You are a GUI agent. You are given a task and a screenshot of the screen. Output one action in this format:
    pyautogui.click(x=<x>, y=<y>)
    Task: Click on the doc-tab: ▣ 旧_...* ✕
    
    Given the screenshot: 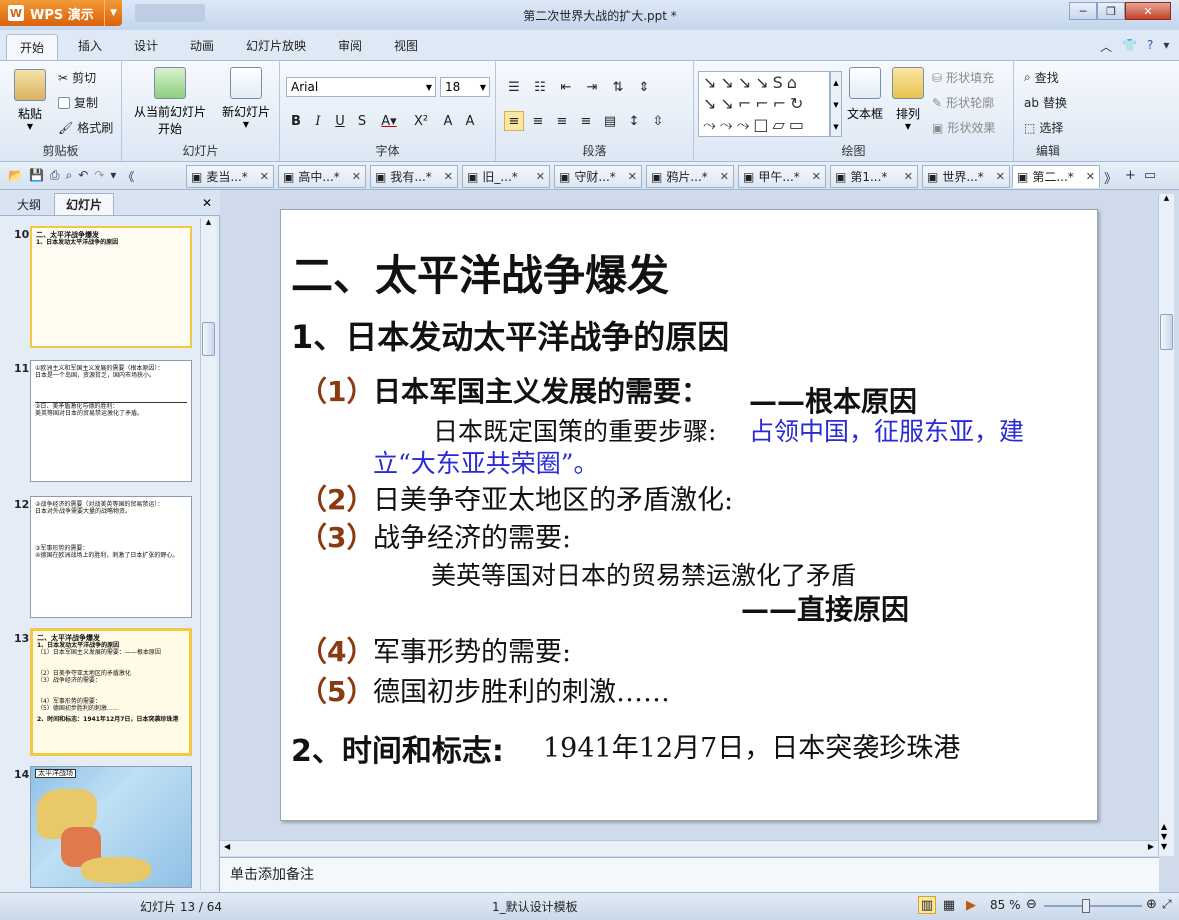 What is the action you would take?
    pyautogui.click(x=506, y=176)
    